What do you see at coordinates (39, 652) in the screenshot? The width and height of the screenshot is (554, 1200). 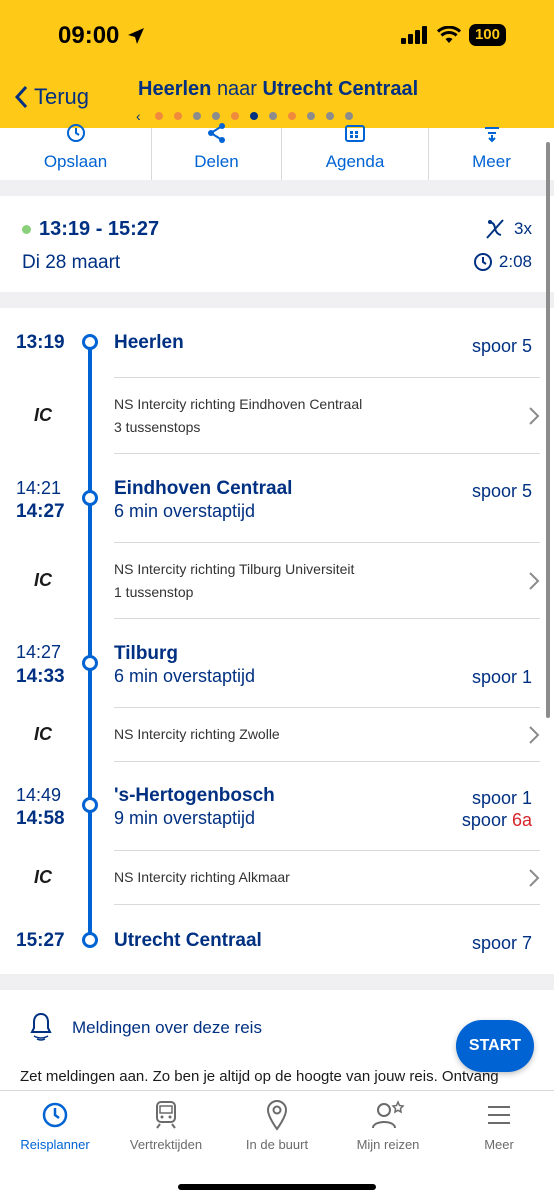 I see `arrival-time: 14:27` at bounding box center [39, 652].